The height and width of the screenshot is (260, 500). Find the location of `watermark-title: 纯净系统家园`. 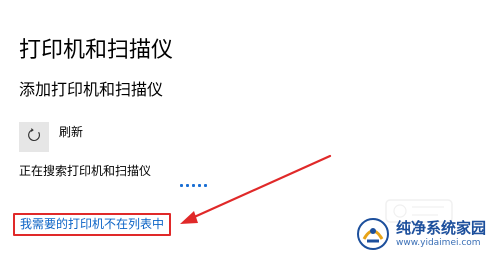

watermark-title: 纯净系统家园 is located at coordinates (441, 228).